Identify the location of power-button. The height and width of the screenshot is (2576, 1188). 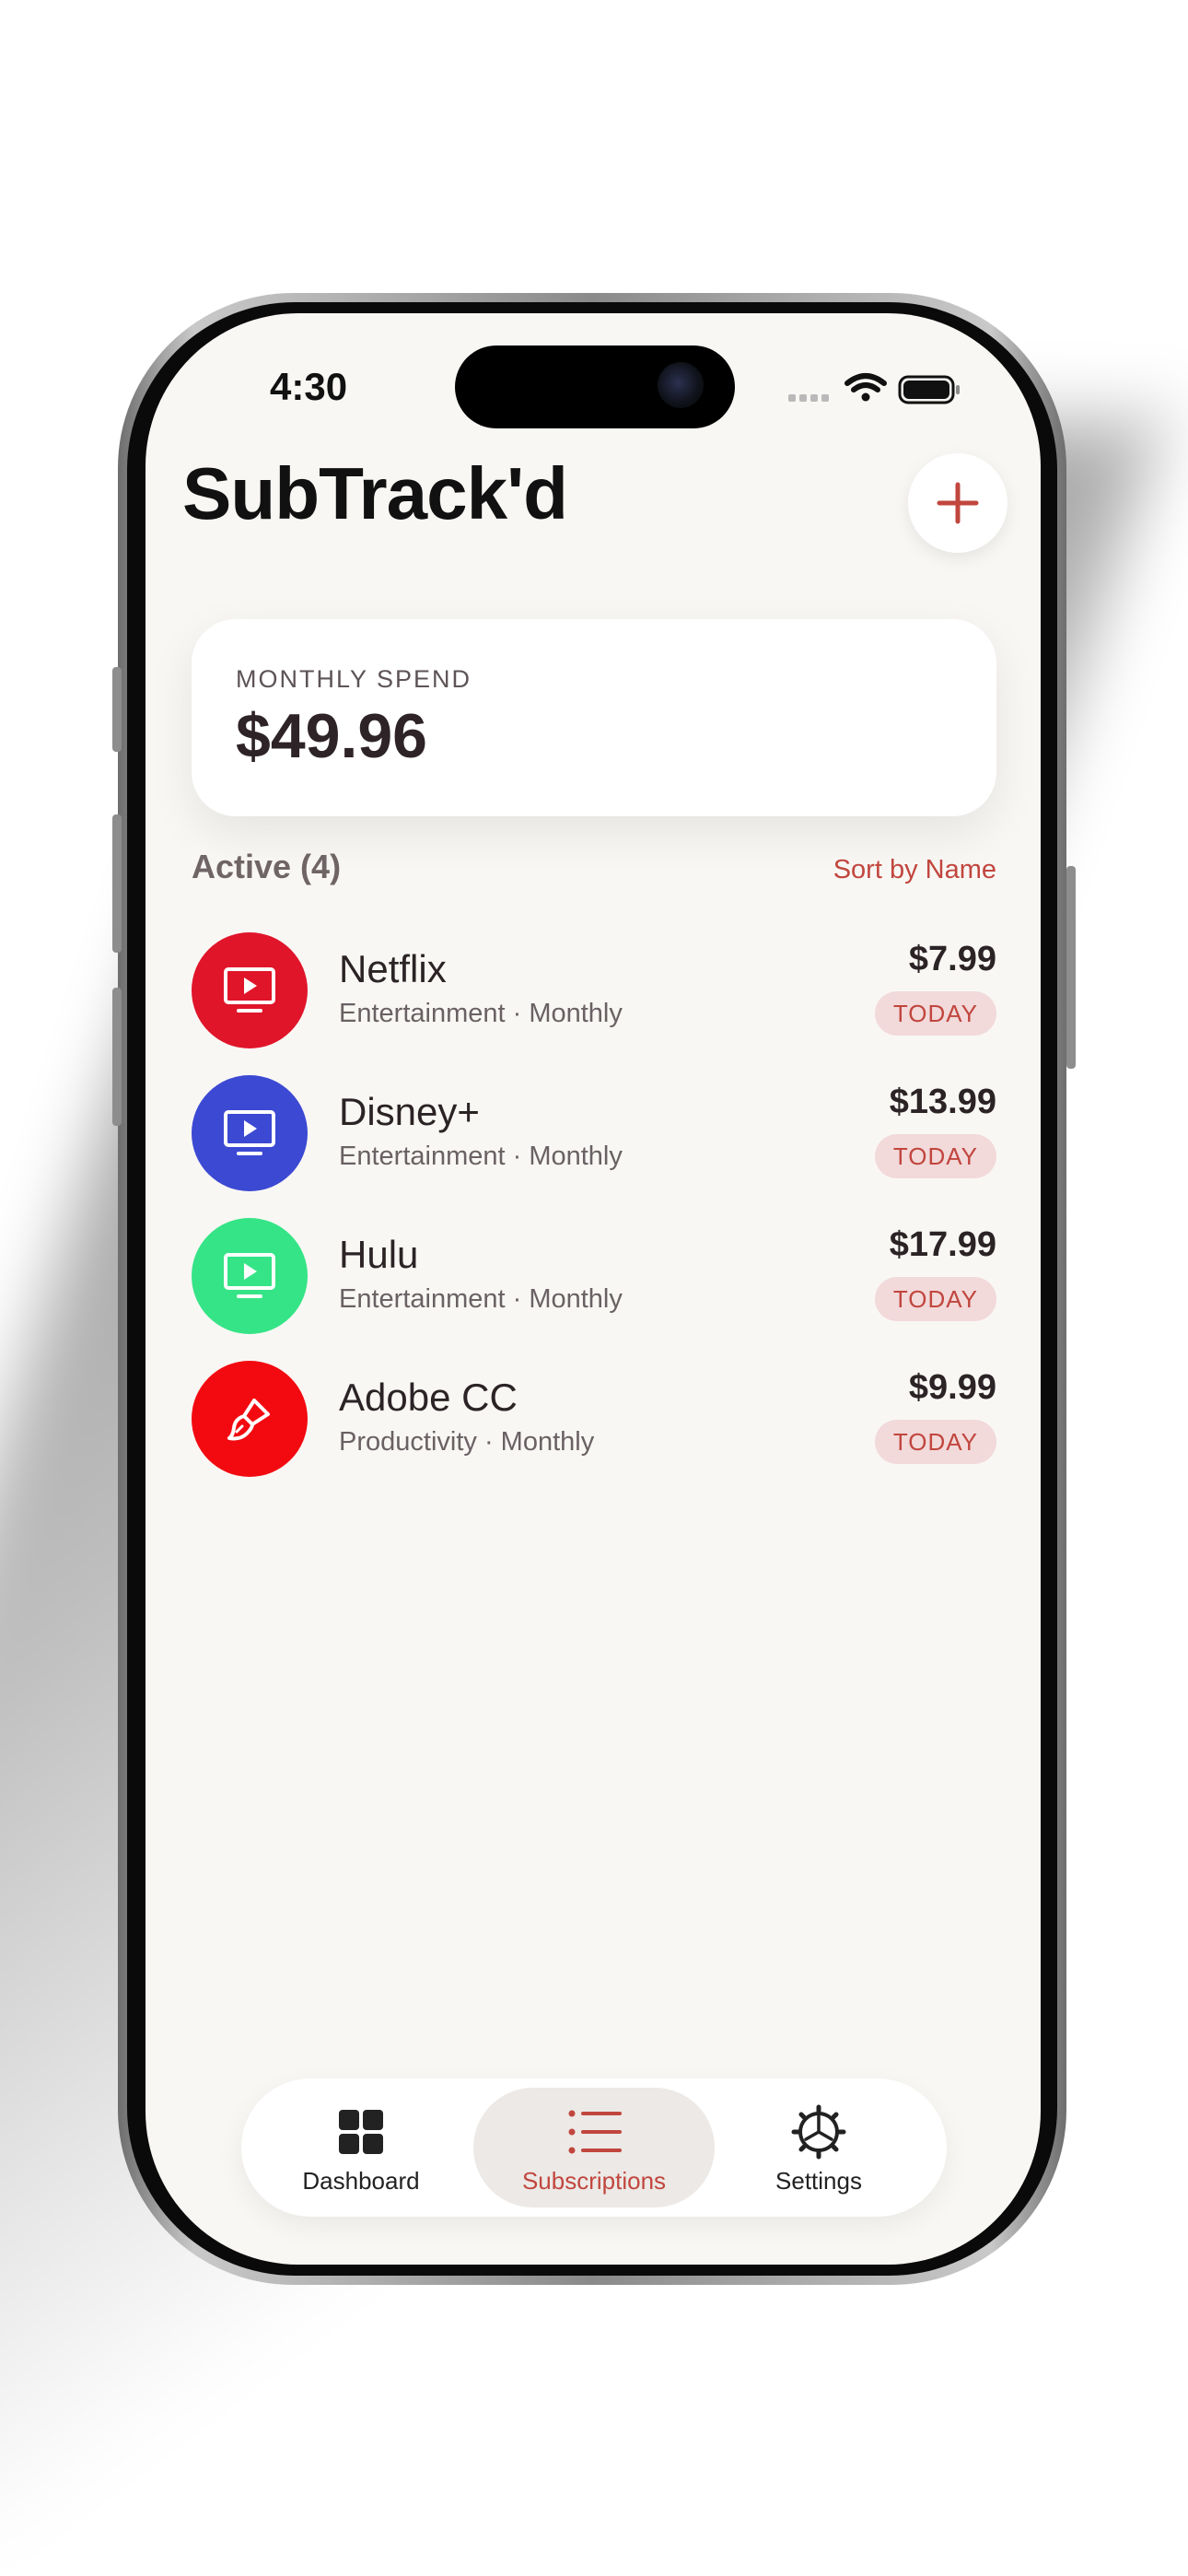
(1071, 967).